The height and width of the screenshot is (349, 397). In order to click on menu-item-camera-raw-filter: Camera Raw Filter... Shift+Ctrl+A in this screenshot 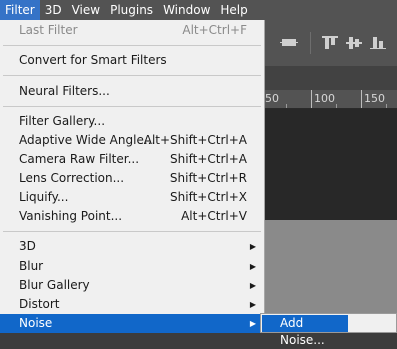, I will do `click(132, 159)`.